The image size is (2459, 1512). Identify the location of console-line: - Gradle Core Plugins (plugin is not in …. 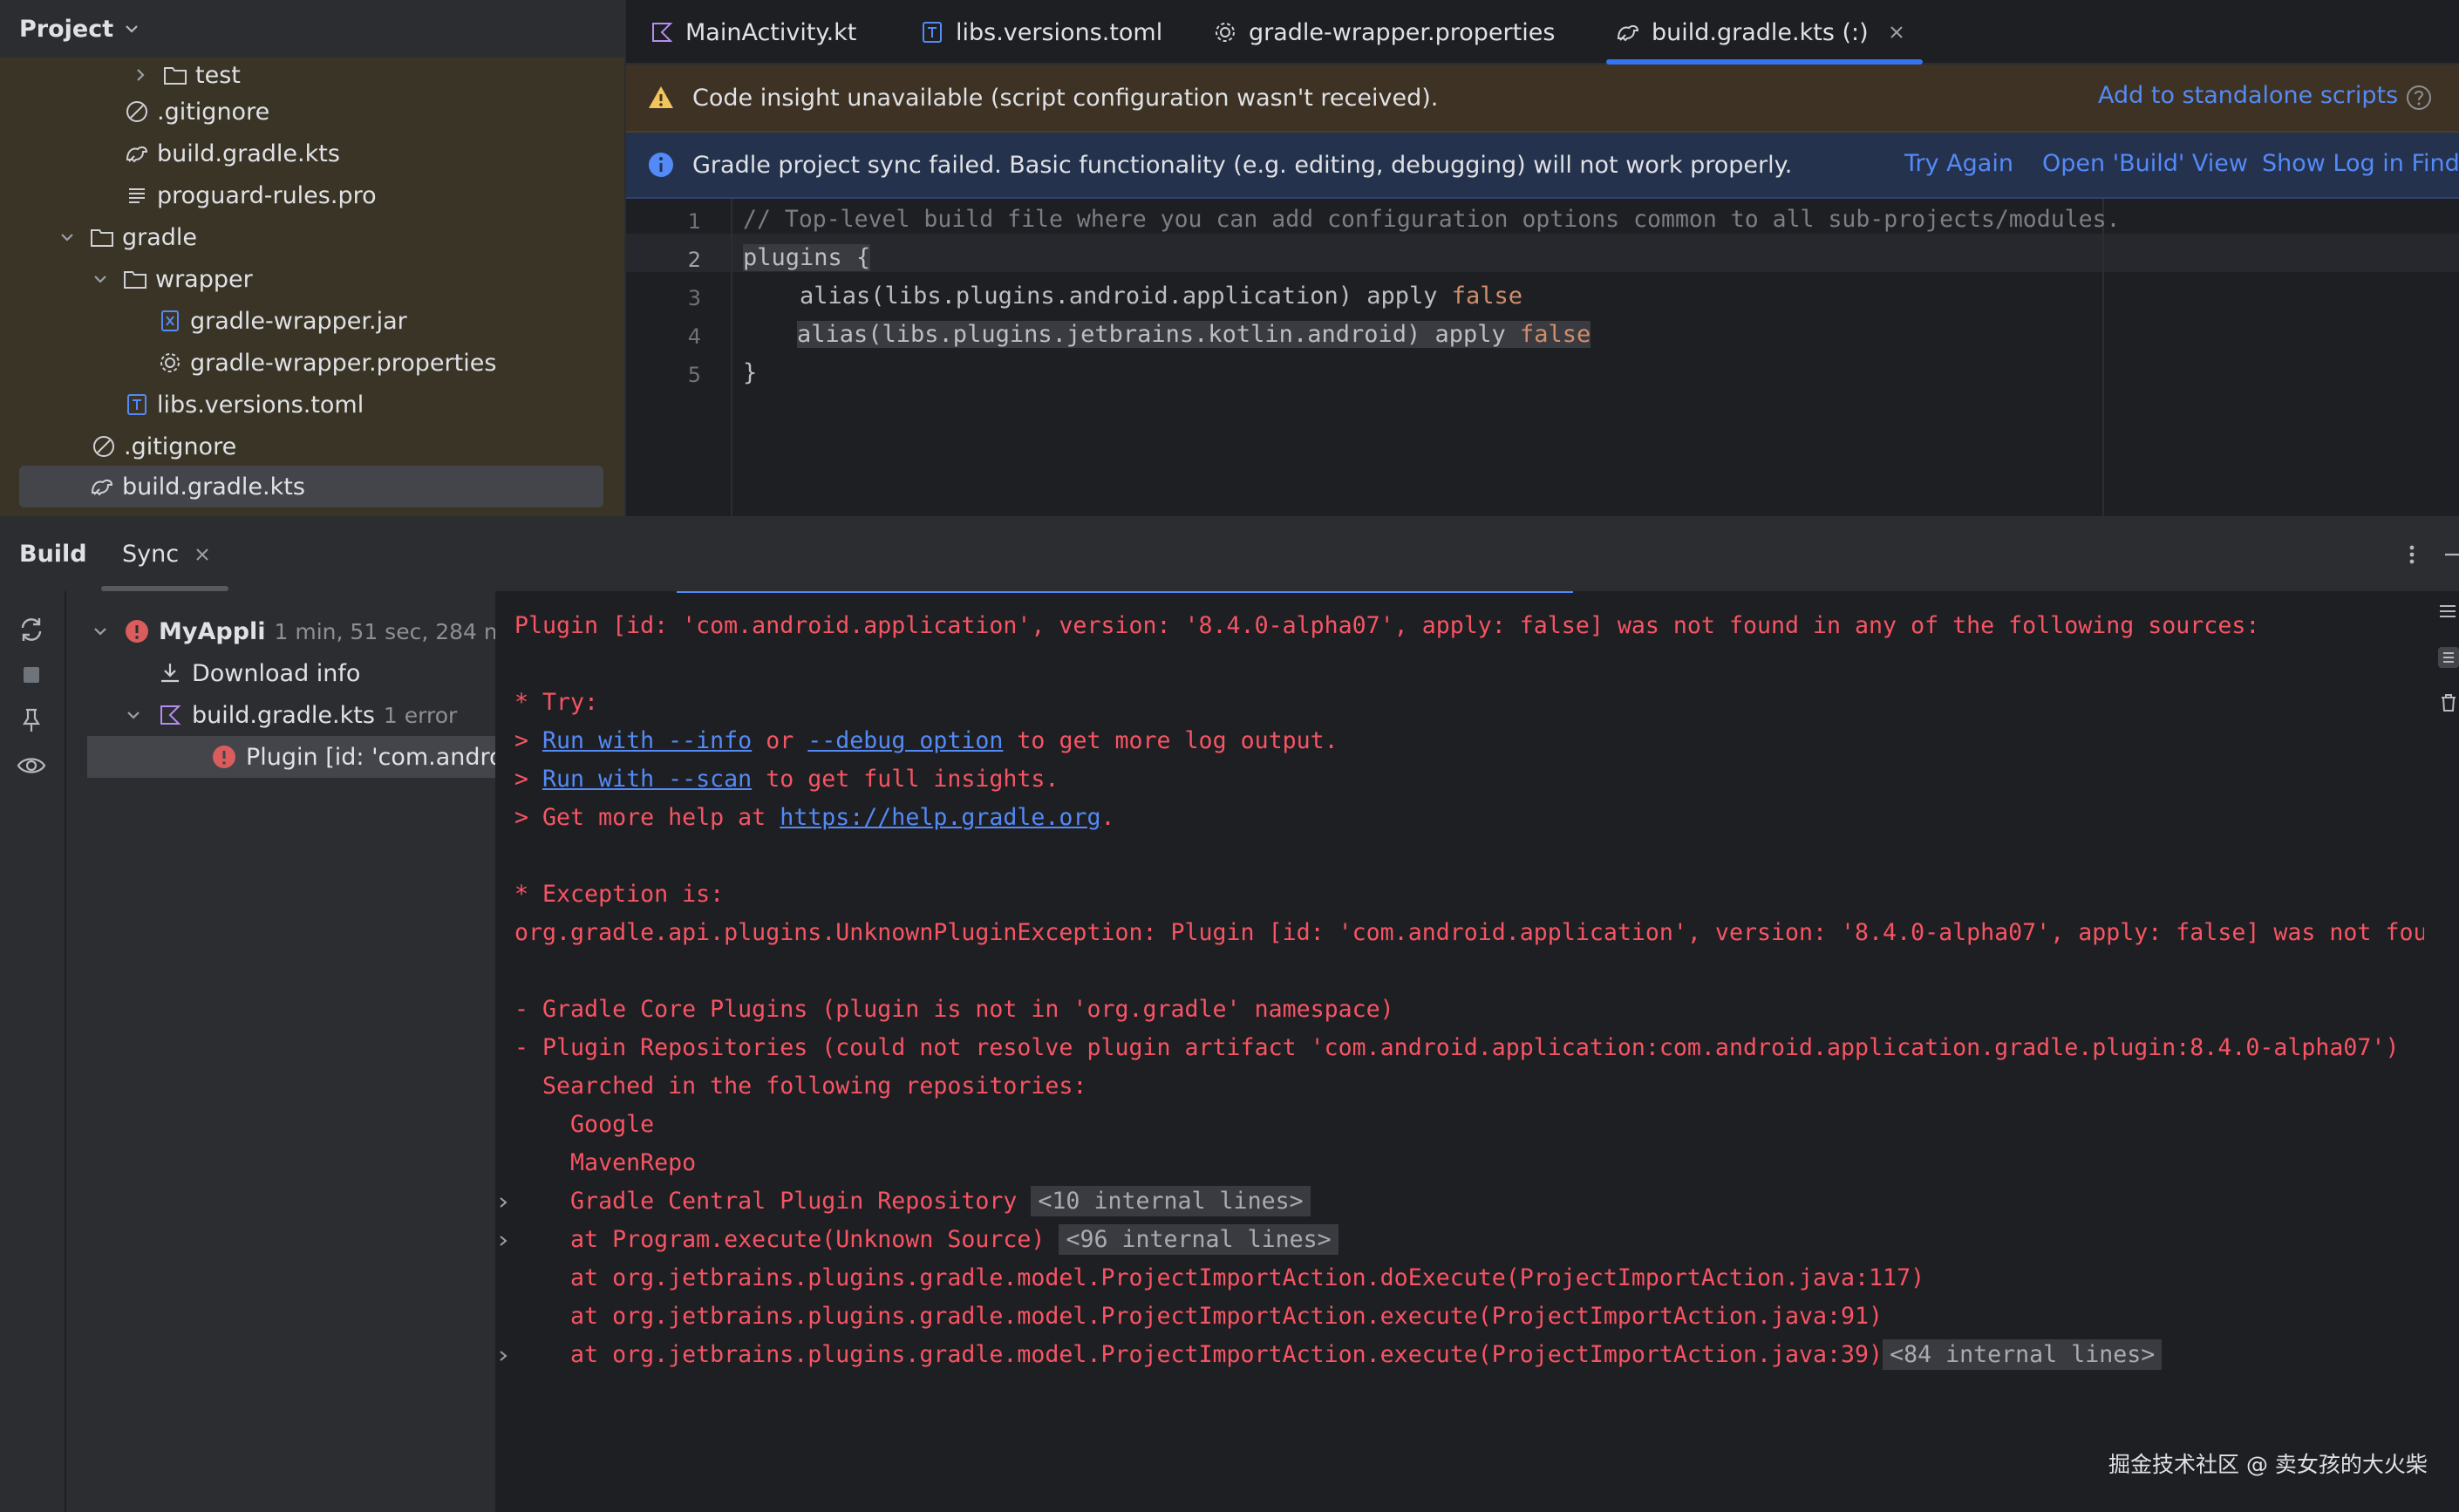
(954, 1009).